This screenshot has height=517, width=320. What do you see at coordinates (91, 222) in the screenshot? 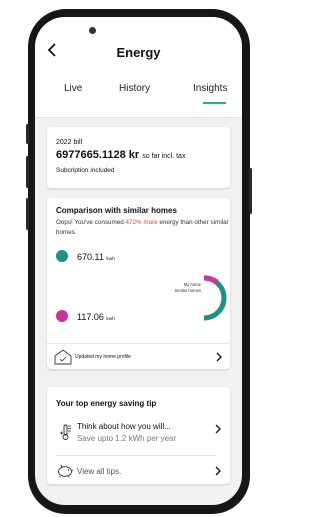
I see `comparison-text-before: Oops! You've consumed` at bounding box center [91, 222].